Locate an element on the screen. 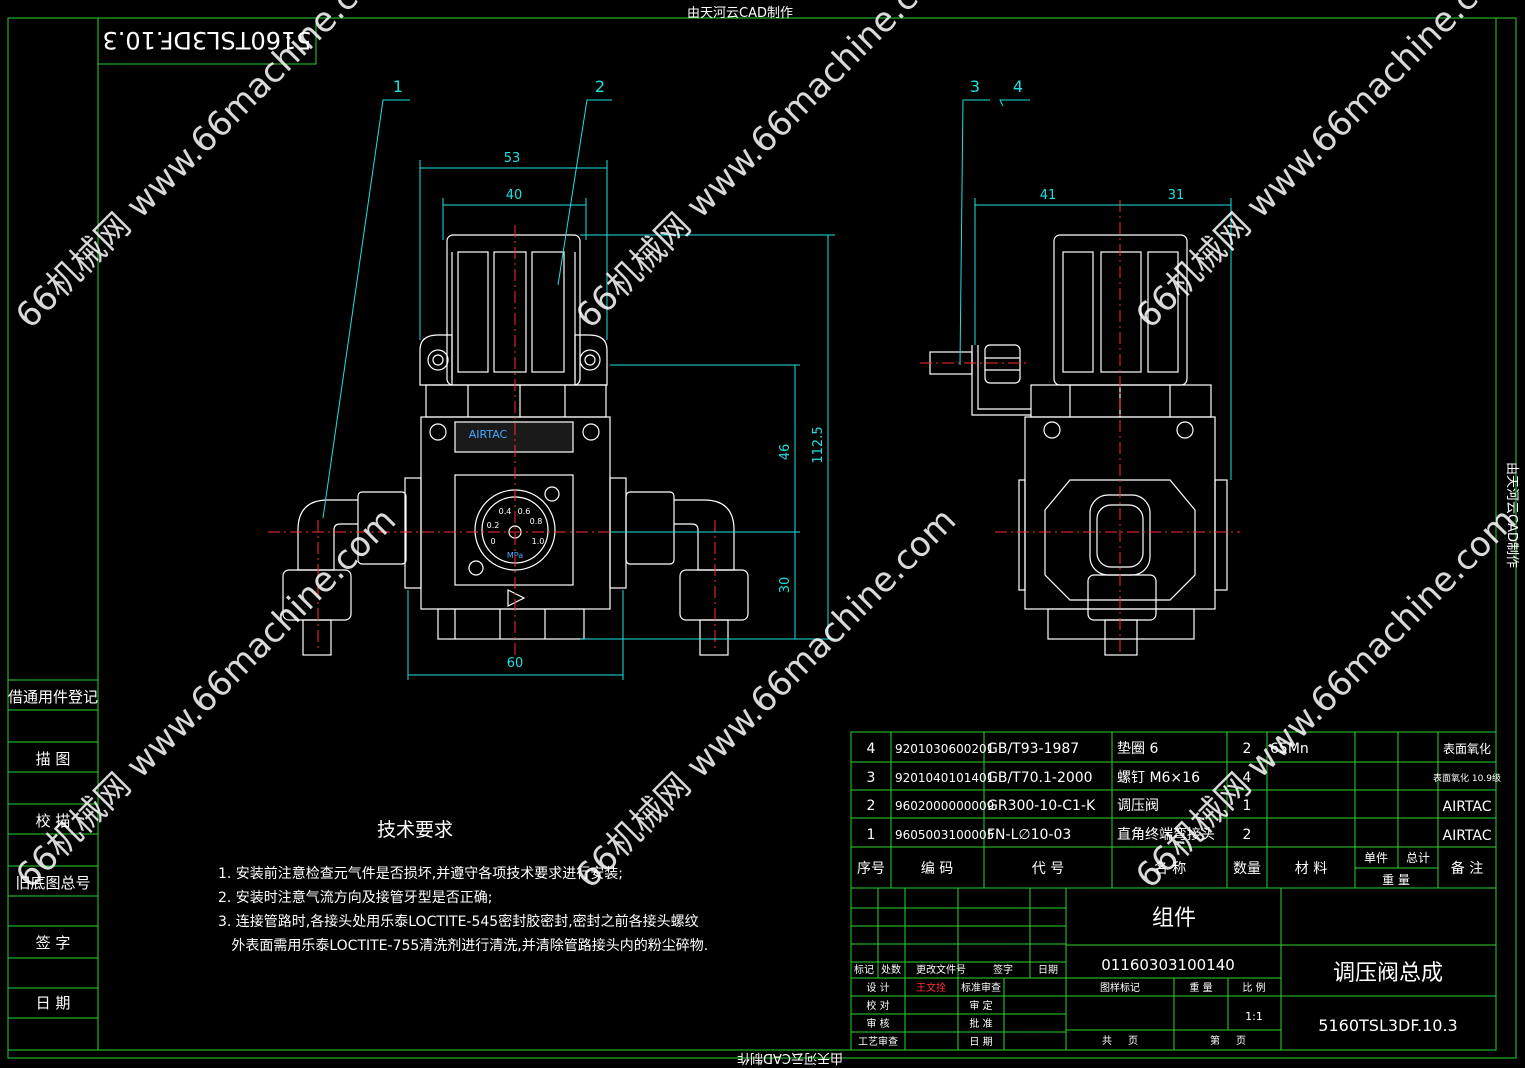 Image resolution: width=1525 pixels, height=1068 pixels. dim-46: 46 is located at coordinates (785, 452).